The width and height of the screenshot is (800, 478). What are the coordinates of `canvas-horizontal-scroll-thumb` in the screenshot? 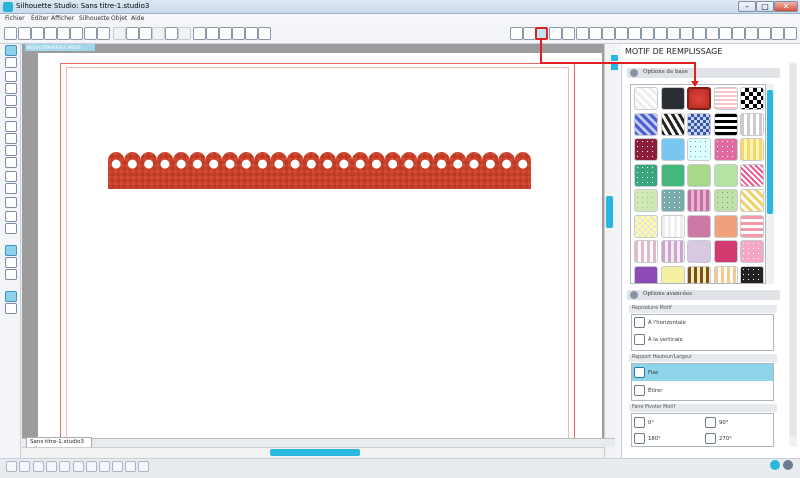 It's located at (315, 452).